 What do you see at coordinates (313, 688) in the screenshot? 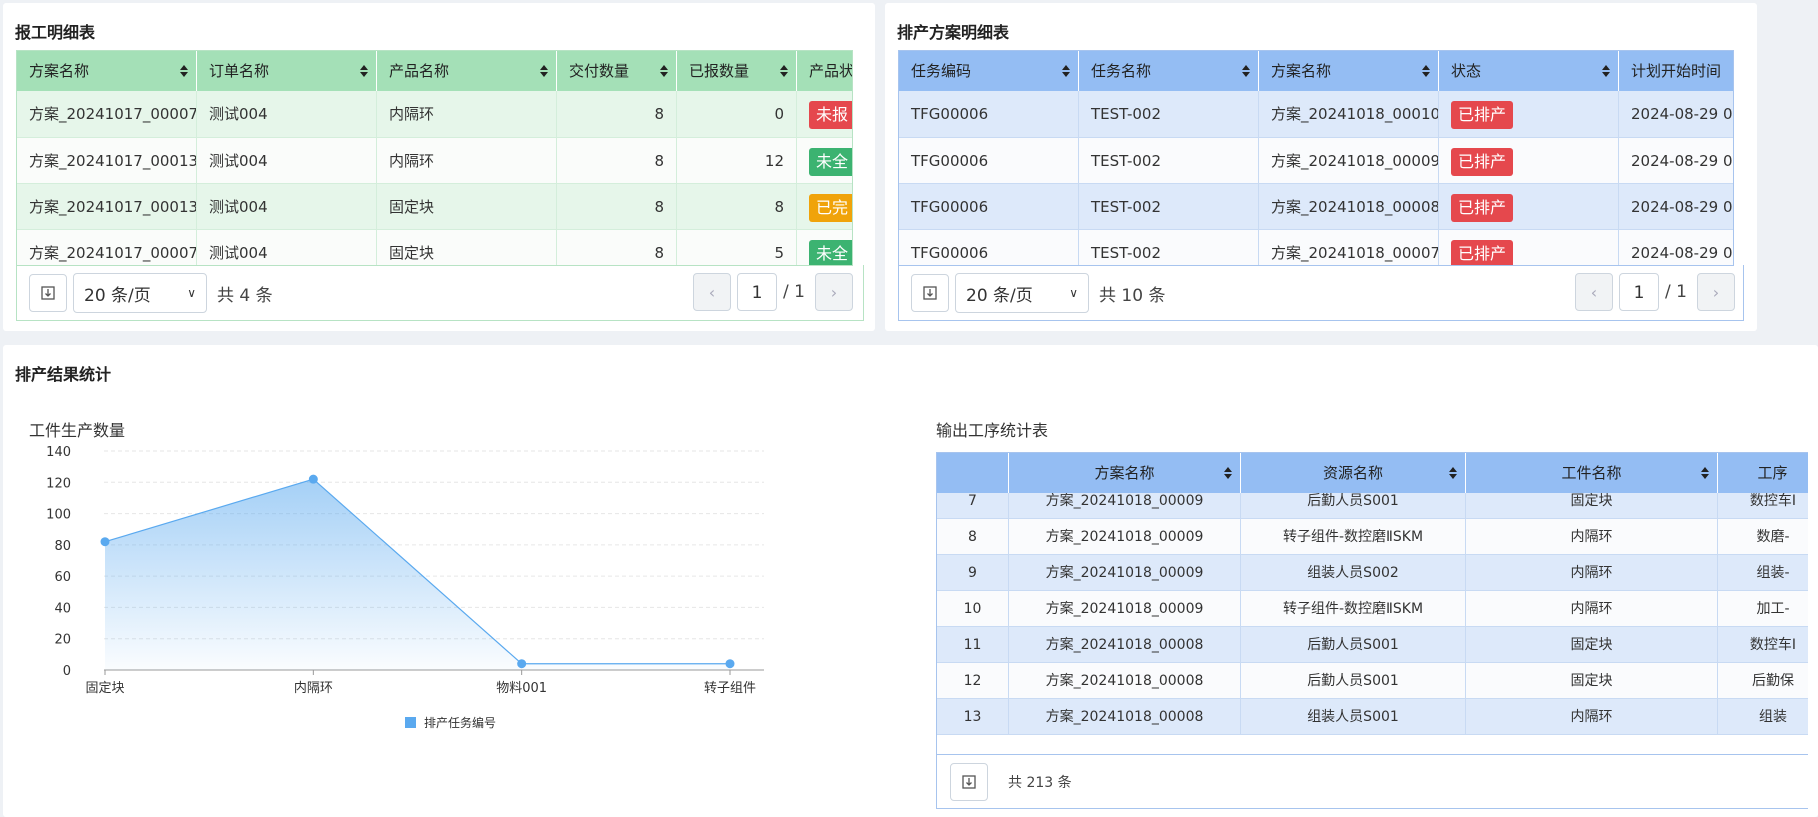
I see `x-tick-label: 内隔环` at bounding box center [313, 688].